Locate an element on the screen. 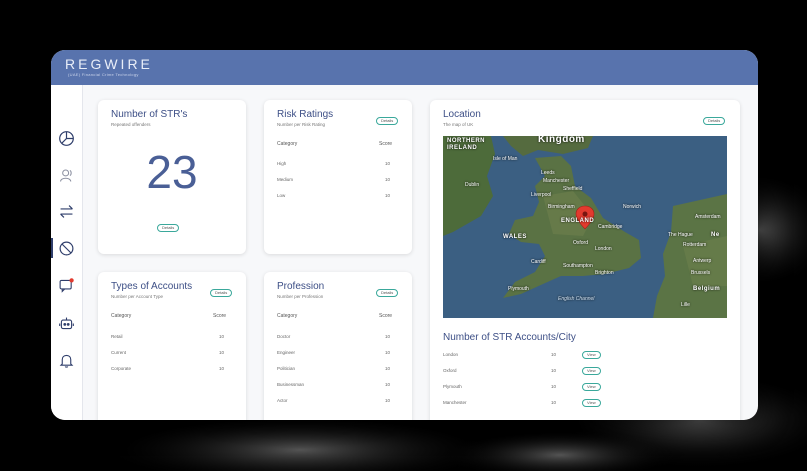 This screenshot has width=807, height=471. map-label-cambridge: Cambridge is located at coordinates (610, 227).